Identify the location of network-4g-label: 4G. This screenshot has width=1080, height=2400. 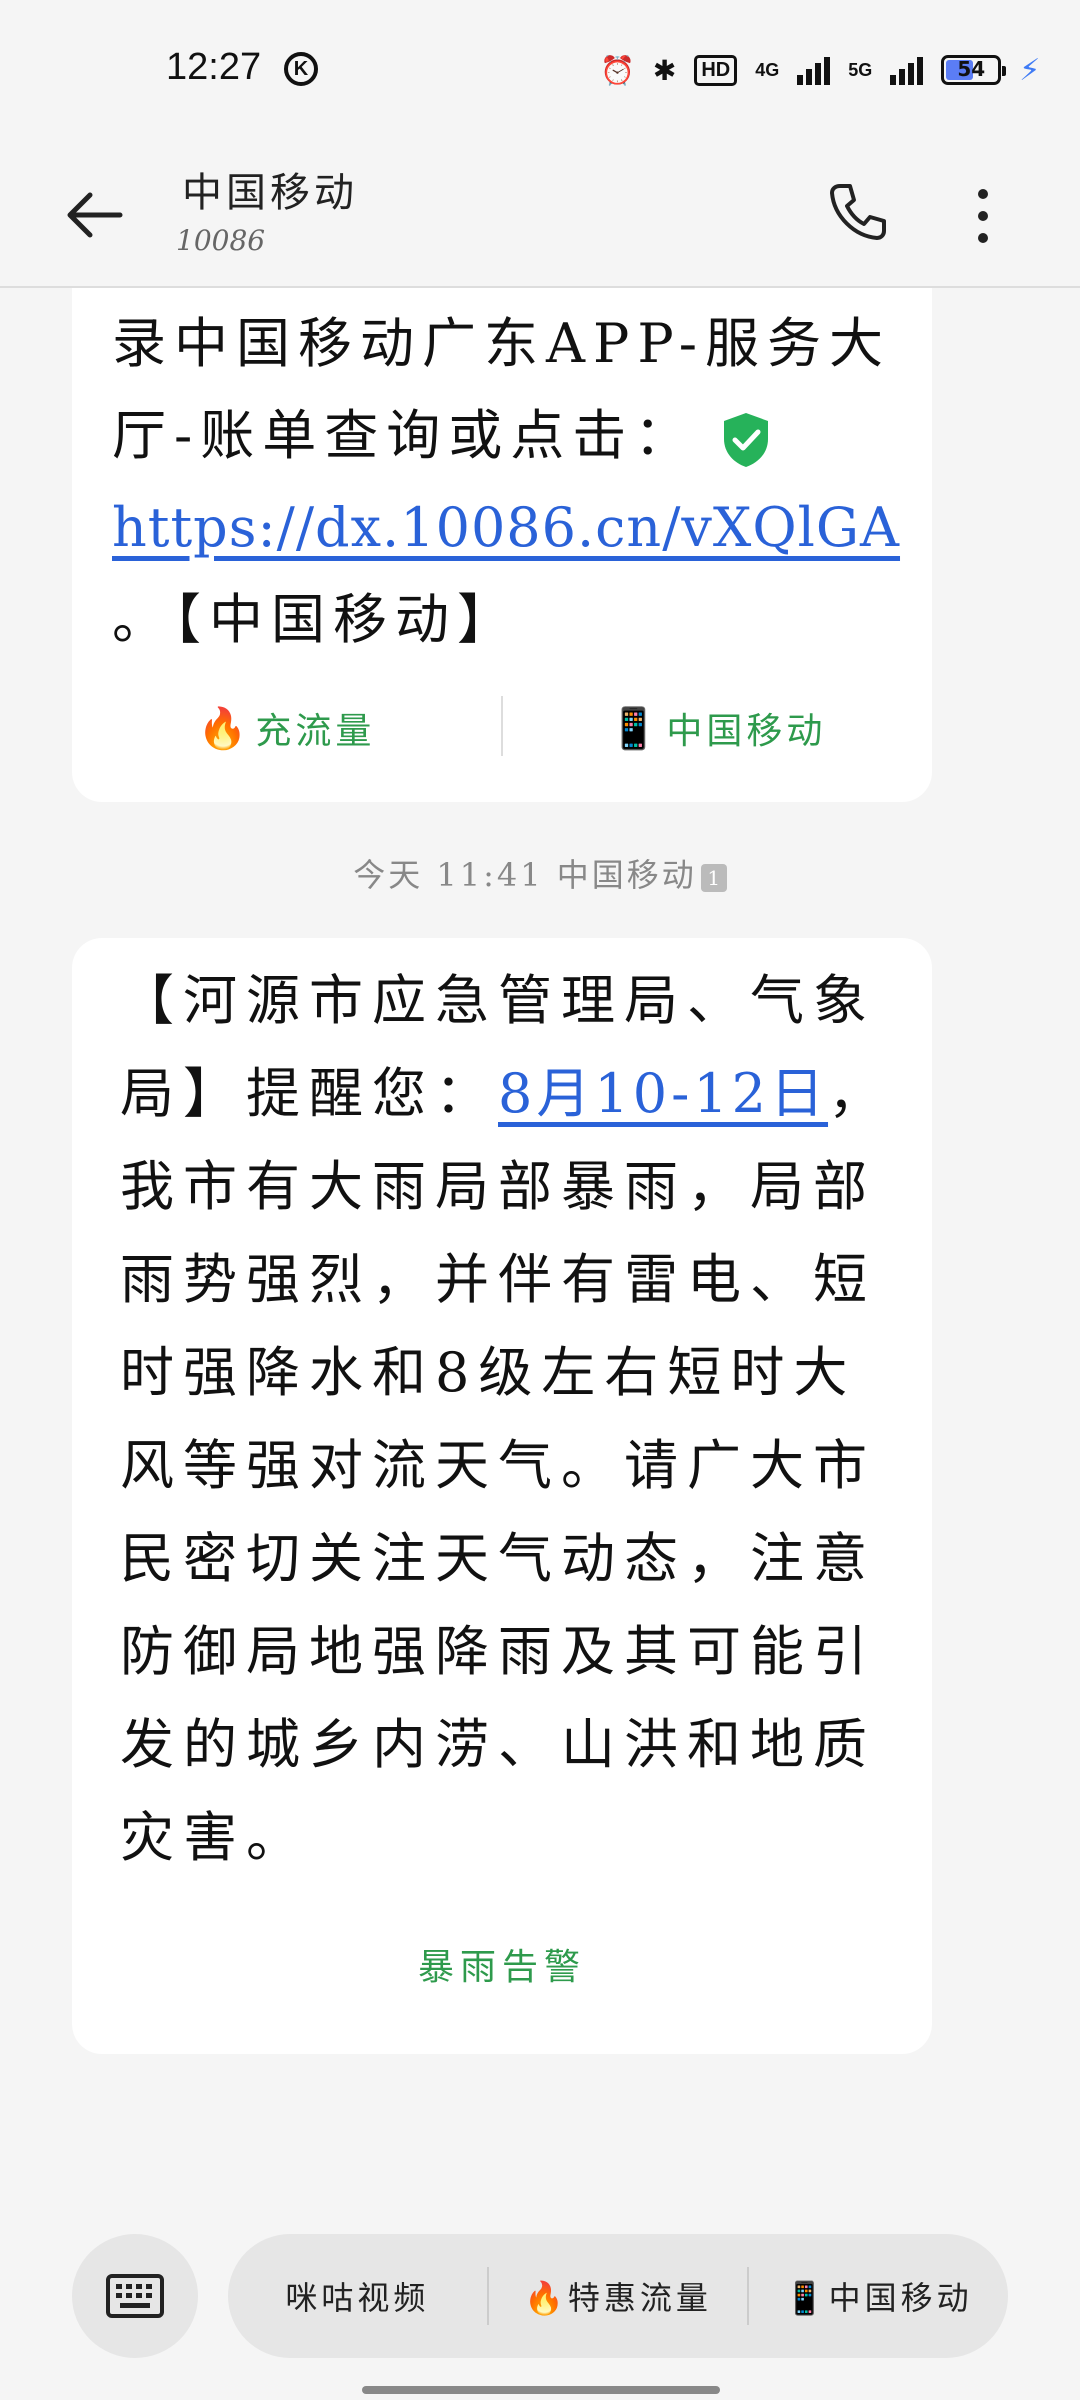
(767, 69).